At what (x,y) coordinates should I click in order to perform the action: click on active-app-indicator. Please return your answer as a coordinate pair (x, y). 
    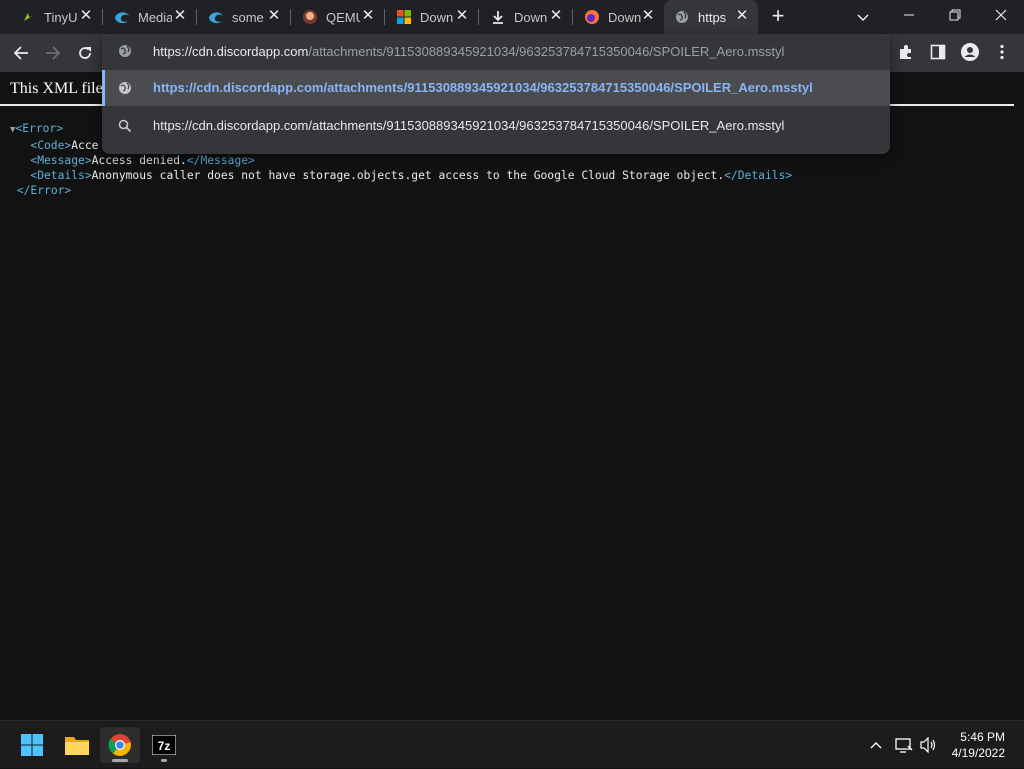
    Looking at the image, I should click on (120, 760).